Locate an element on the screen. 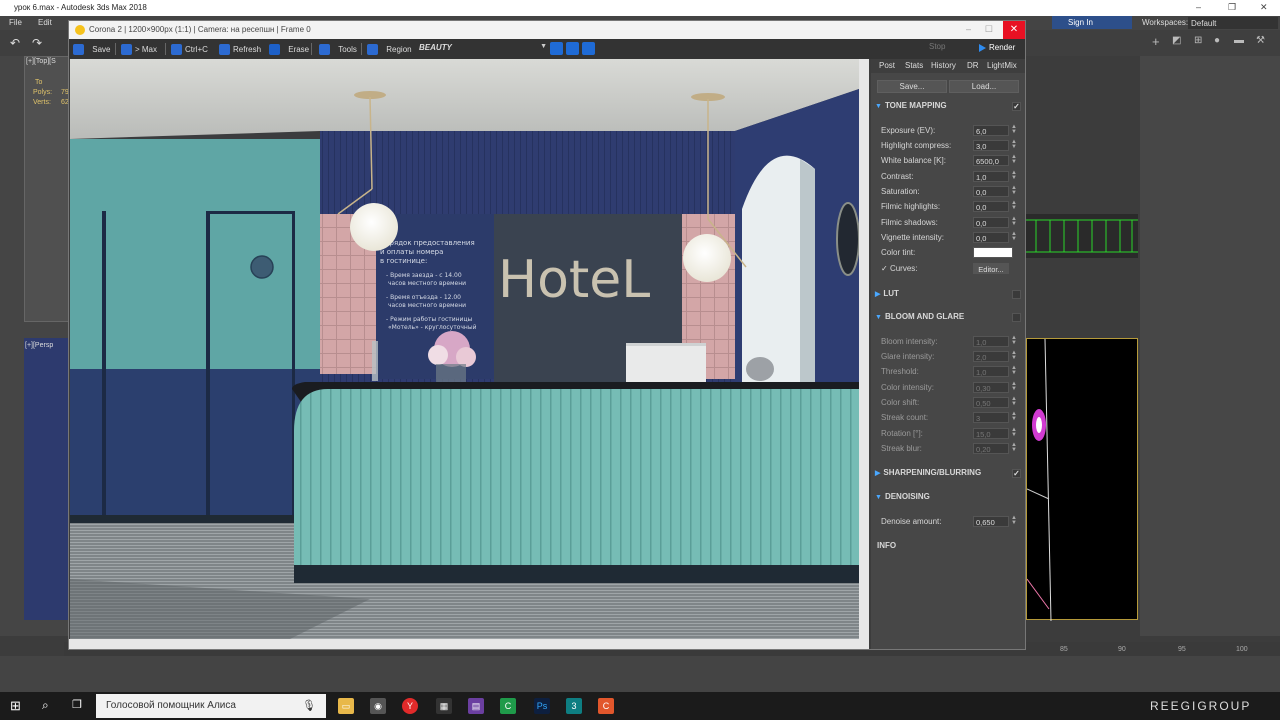  hierarchy-icon: ⊞ is located at coordinates (1198, 40).